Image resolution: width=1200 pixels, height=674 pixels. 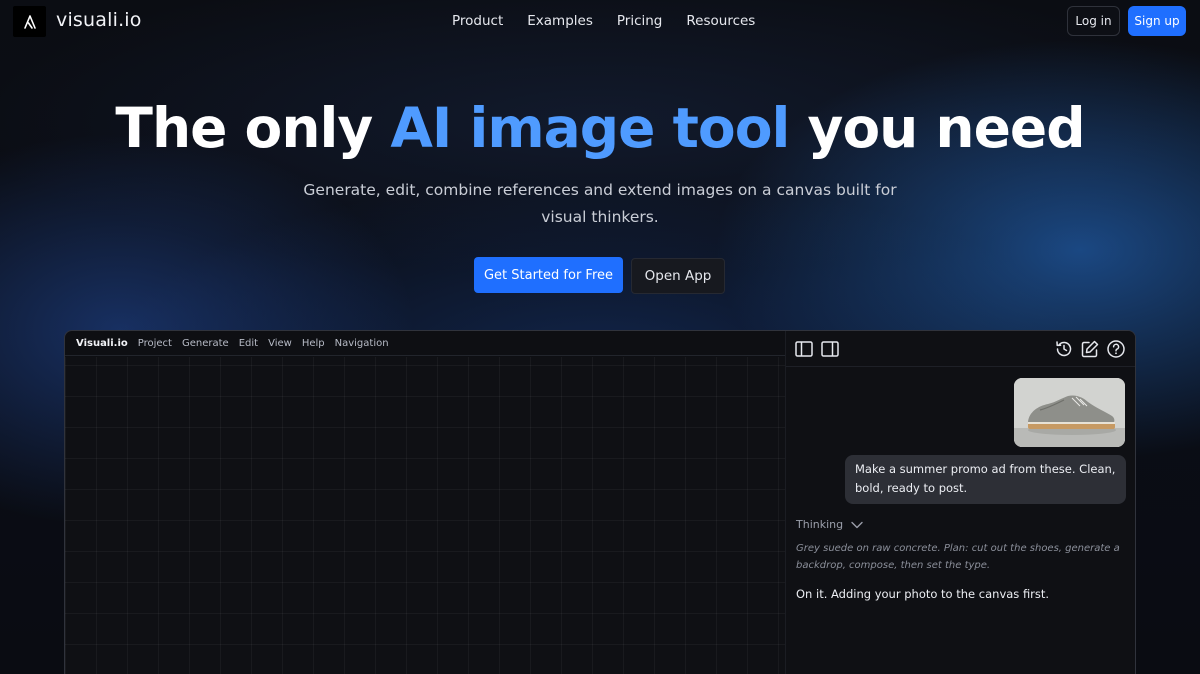 I want to click on chevron-down-icon, so click(x=857, y=524).